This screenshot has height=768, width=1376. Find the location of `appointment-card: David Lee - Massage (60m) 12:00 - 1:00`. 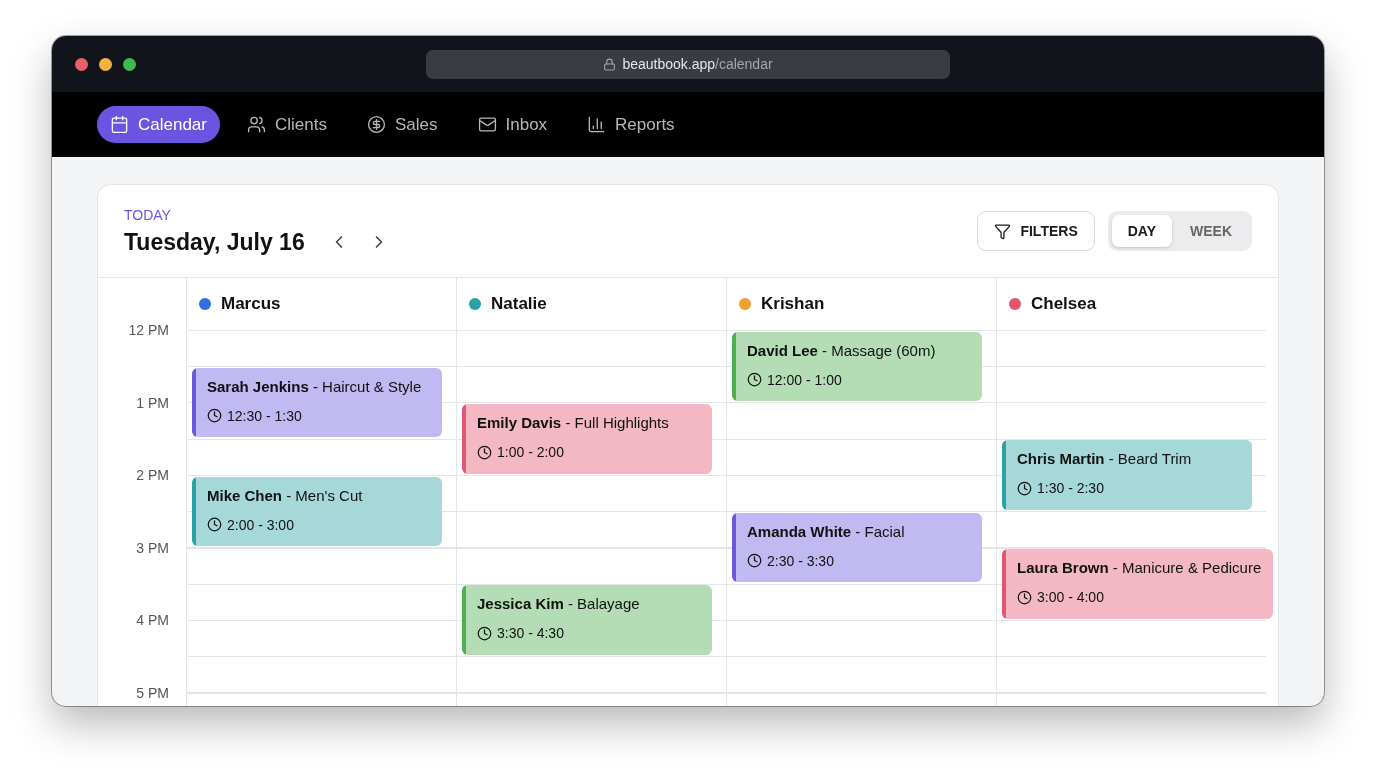

appointment-card: David Lee - Massage (60m) 12:00 - 1:00 is located at coordinates (857, 366).